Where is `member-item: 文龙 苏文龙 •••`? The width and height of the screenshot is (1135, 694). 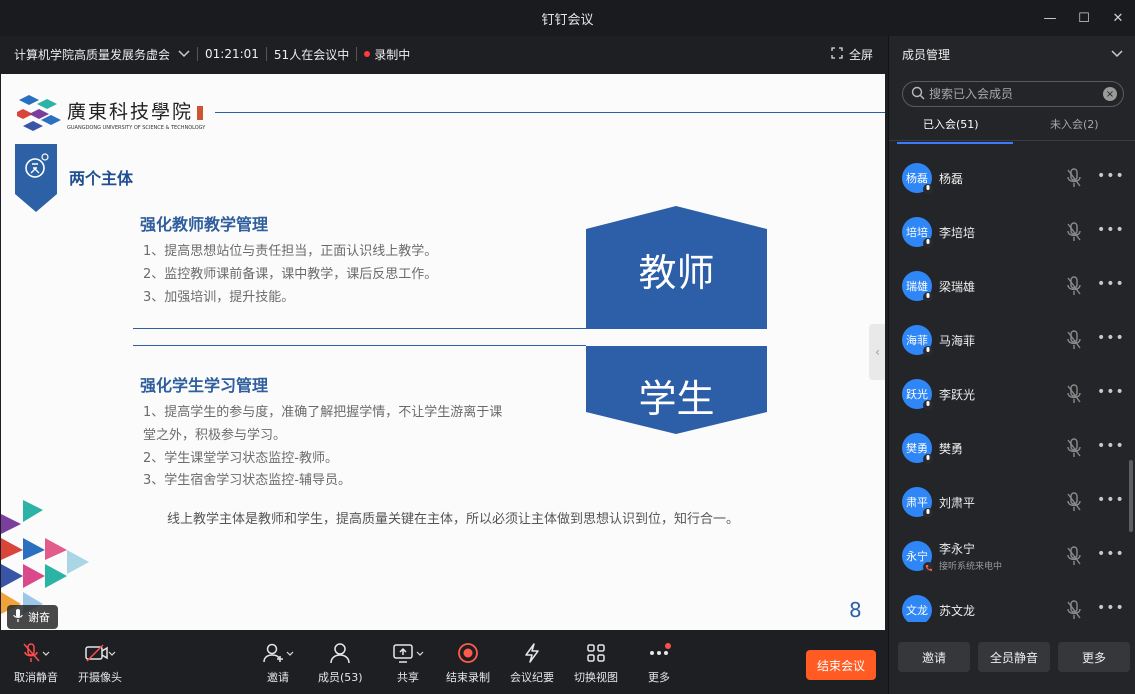
member-item: 文龙 苏文龙 ••• is located at coordinates (1013, 606).